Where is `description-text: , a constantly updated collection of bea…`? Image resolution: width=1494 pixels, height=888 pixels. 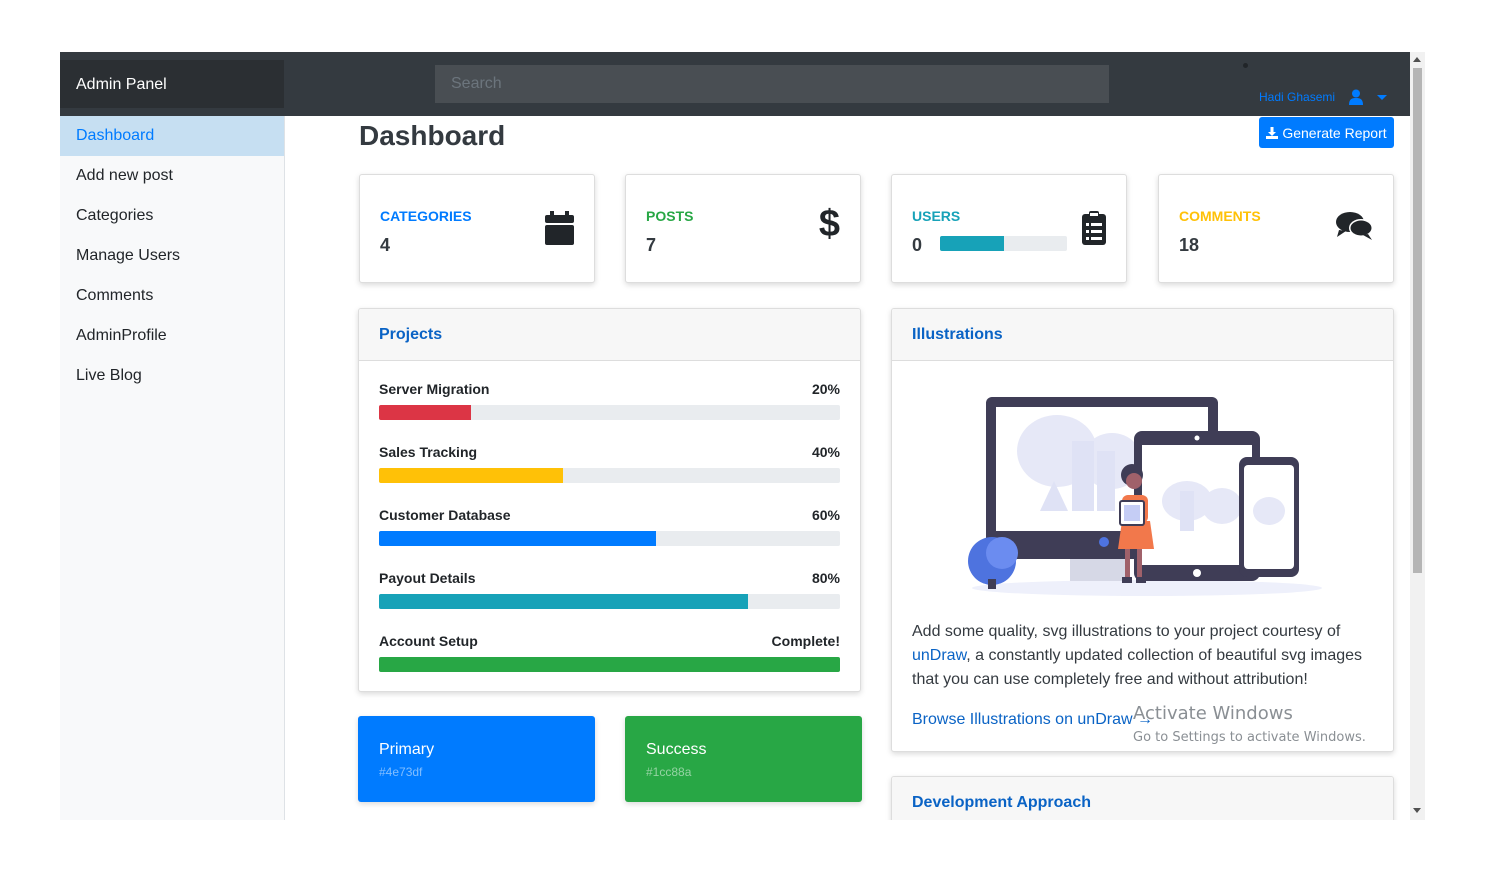 description-text: , a constantly updated collection of bea… is located at coordinates (1137, 667).